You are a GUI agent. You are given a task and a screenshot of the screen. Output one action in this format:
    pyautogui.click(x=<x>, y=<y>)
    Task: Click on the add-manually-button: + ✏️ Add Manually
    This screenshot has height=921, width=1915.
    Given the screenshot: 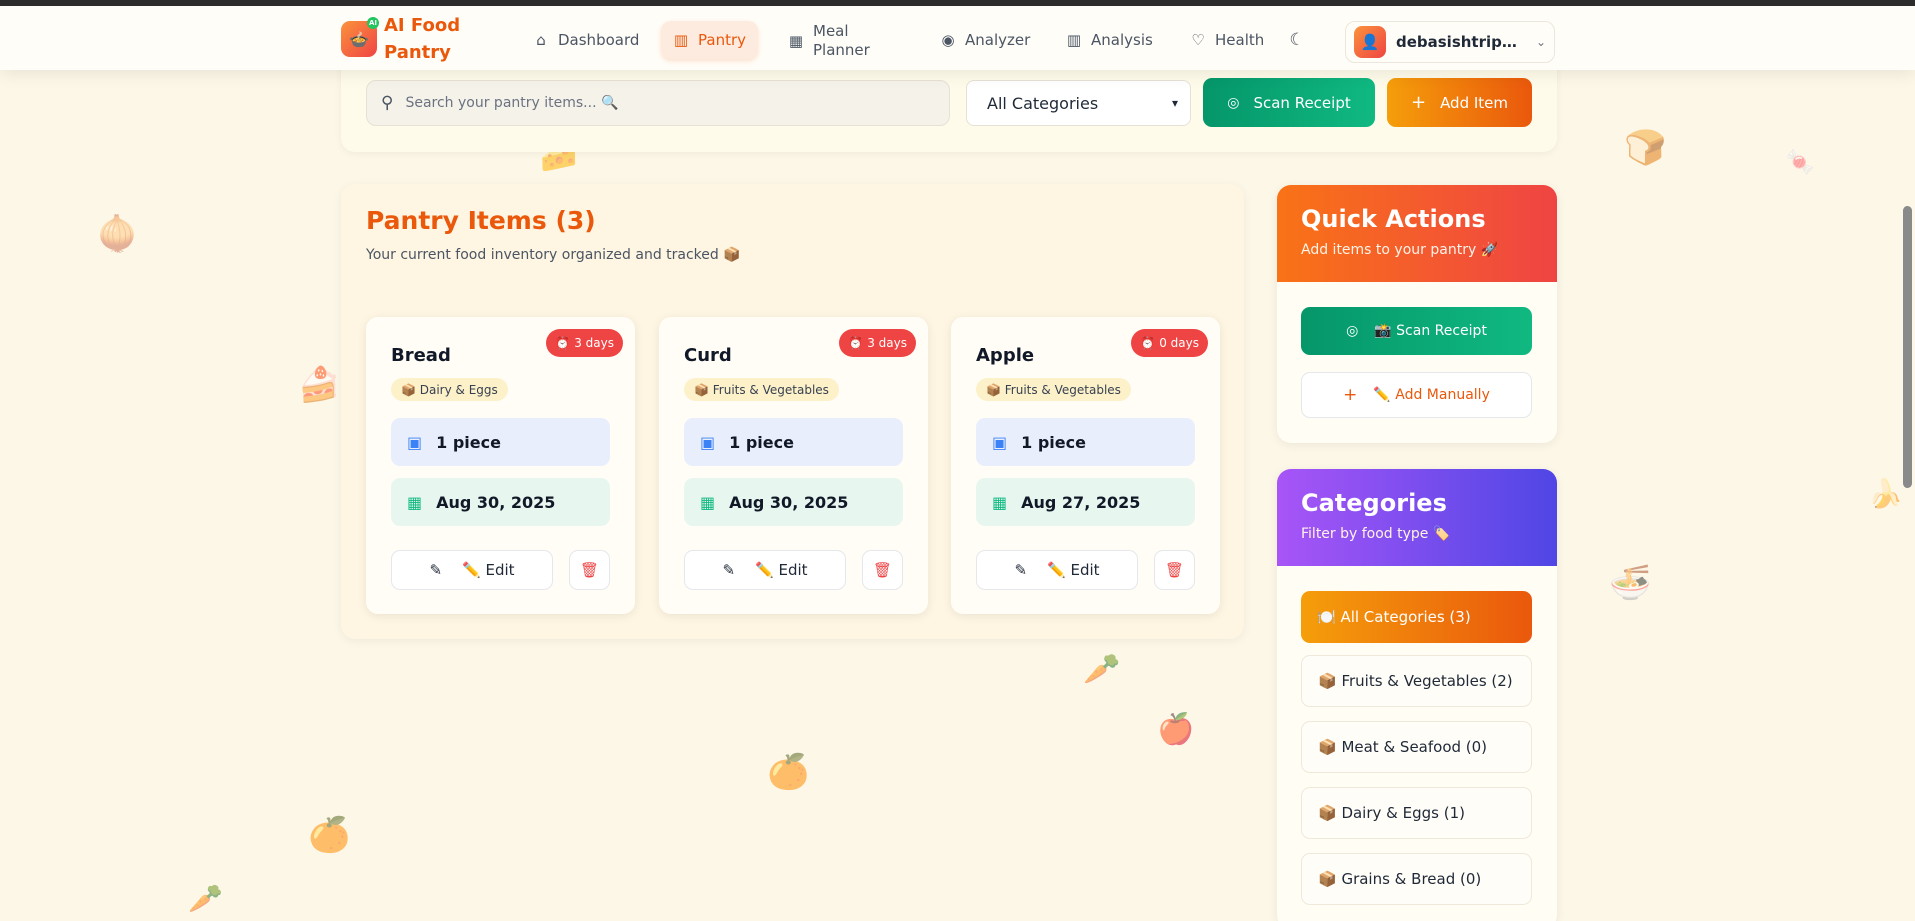 What is the action you would take?
    pyautogui.click(x=1416, y=395)
    